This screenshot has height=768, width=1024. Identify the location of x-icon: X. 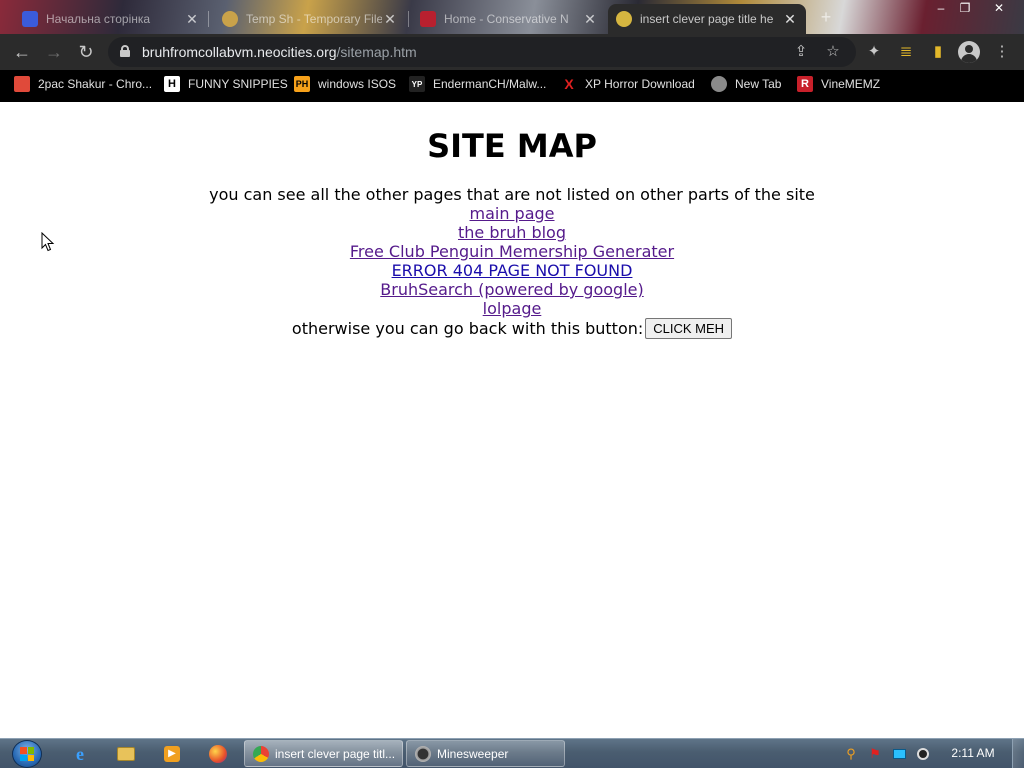
(569, 84).